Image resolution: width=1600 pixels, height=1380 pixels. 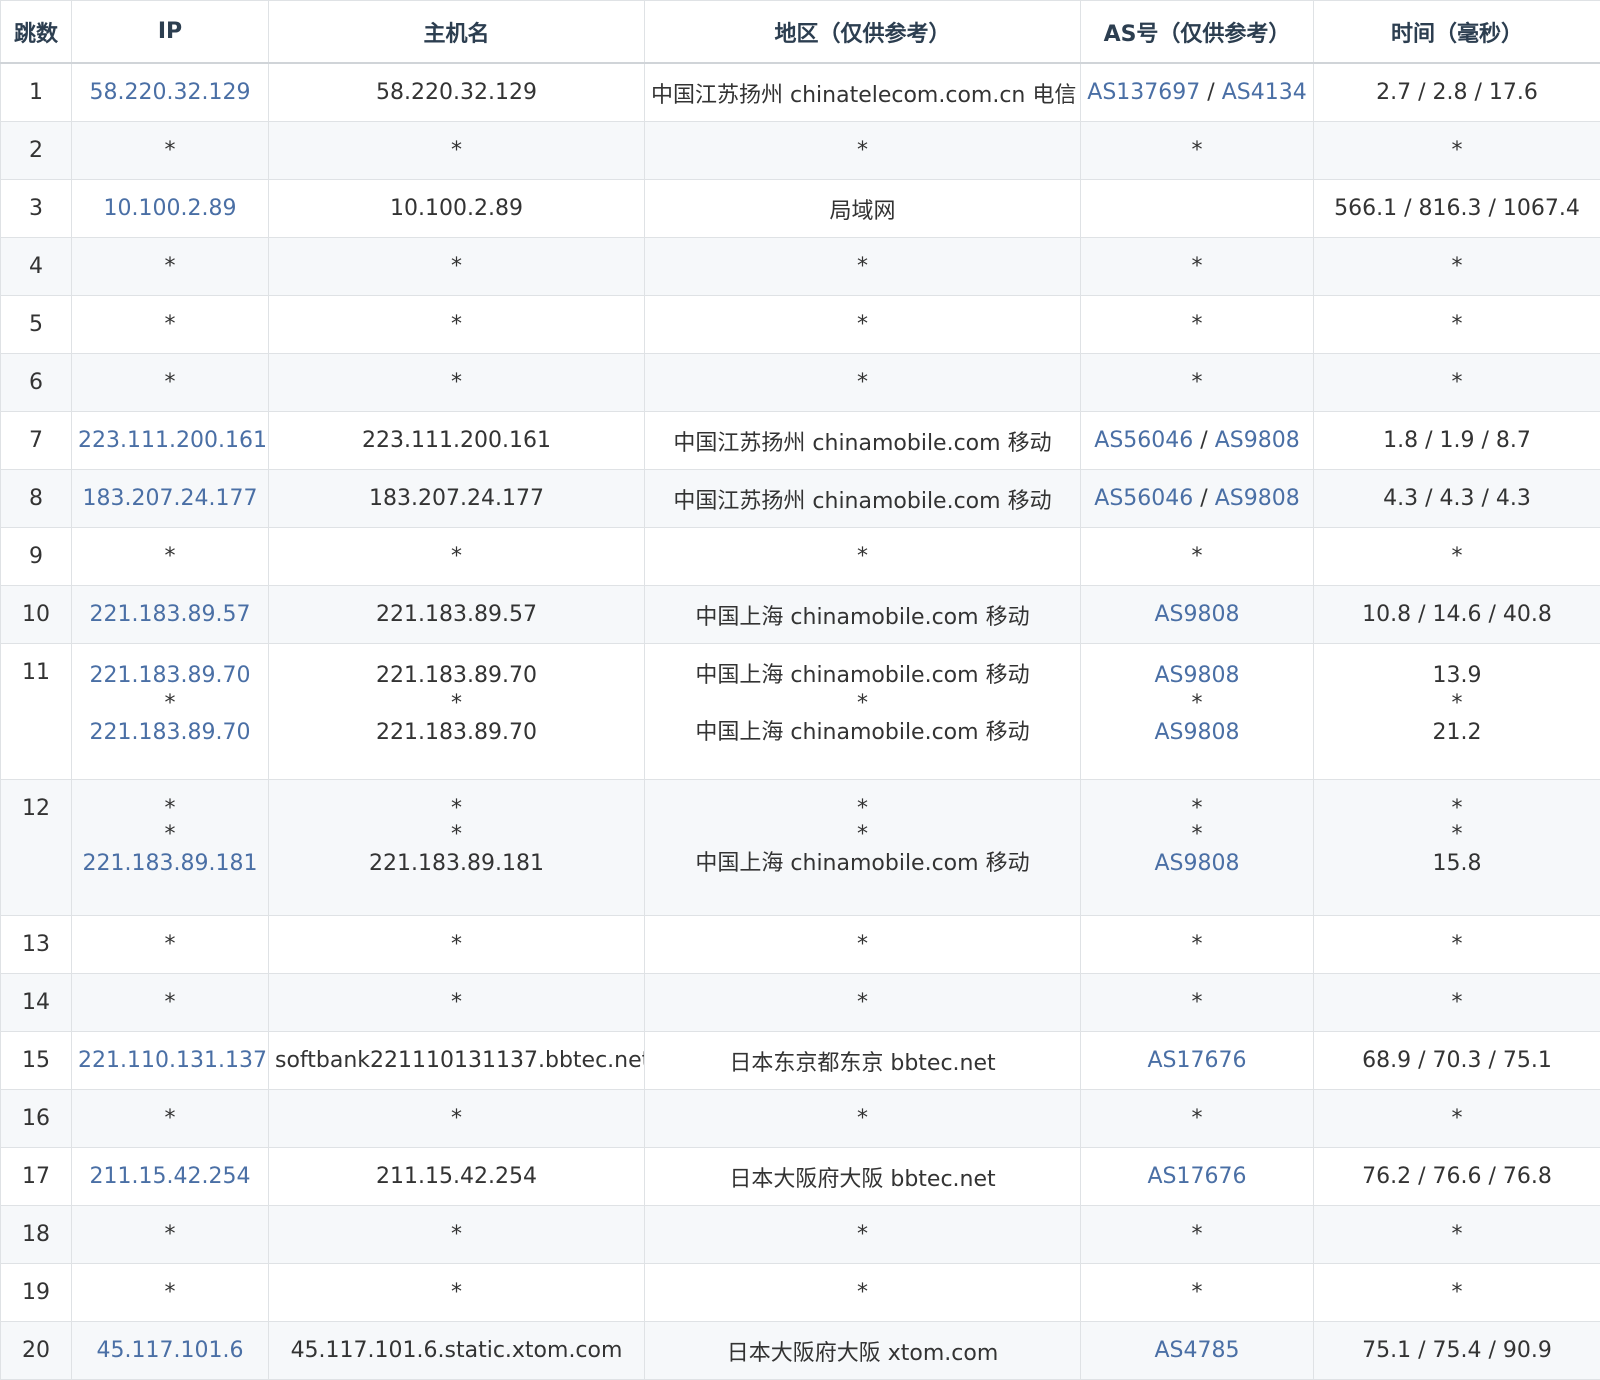 I want to click on region-cell: 日本大阪府大阪 bbtec.net, so click(x=863, y=1177).